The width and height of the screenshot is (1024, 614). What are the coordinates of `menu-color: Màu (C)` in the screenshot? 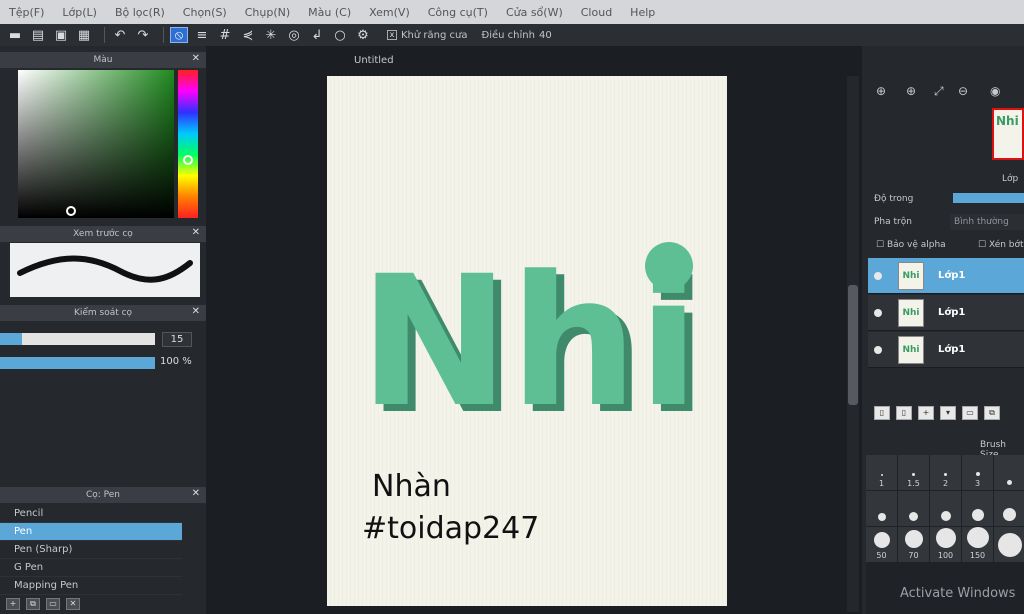 It's located at (329, 12).